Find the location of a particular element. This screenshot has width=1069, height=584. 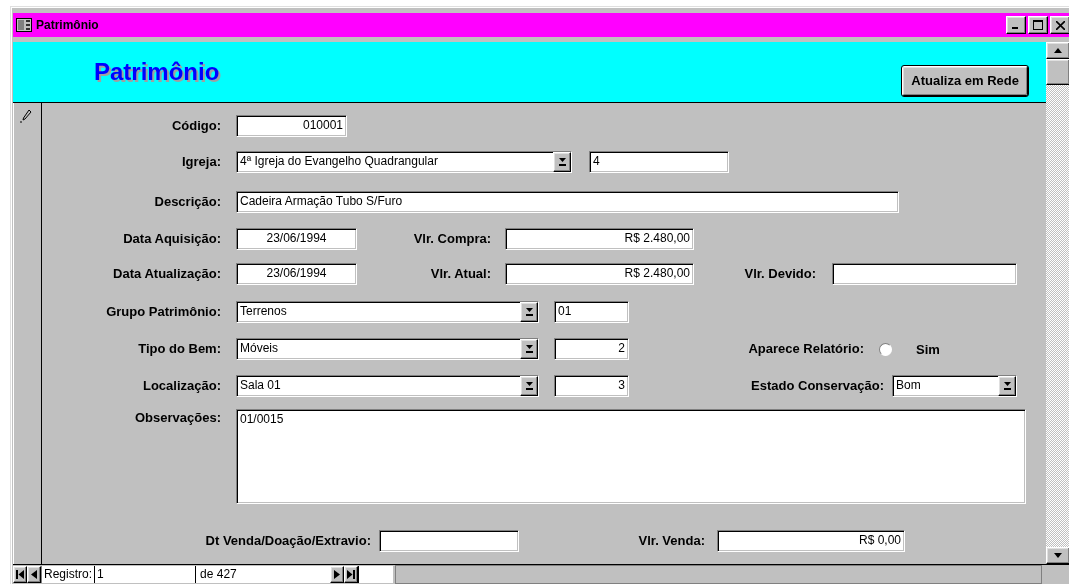

up-arrow-icon is located at coordinates (1058, 50).